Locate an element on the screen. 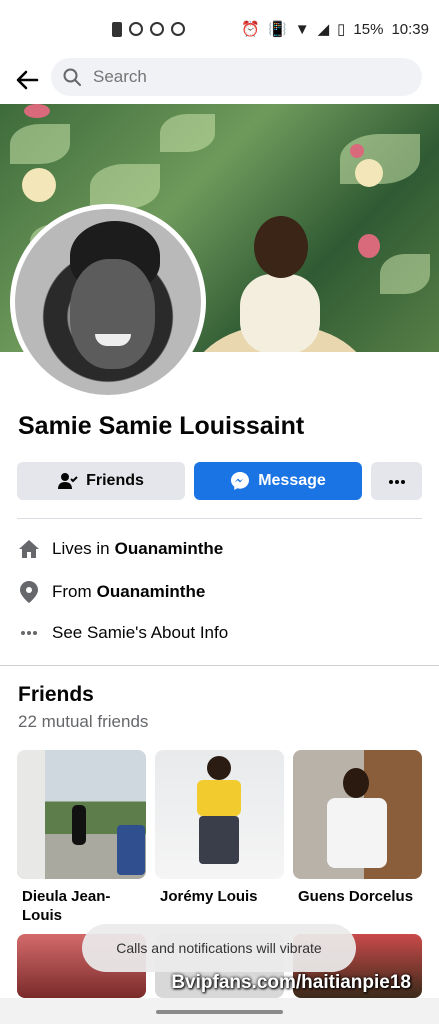 The height and width of the screenshot is (1024, 439). friend-check-icon is located at coordinates (68, 481).